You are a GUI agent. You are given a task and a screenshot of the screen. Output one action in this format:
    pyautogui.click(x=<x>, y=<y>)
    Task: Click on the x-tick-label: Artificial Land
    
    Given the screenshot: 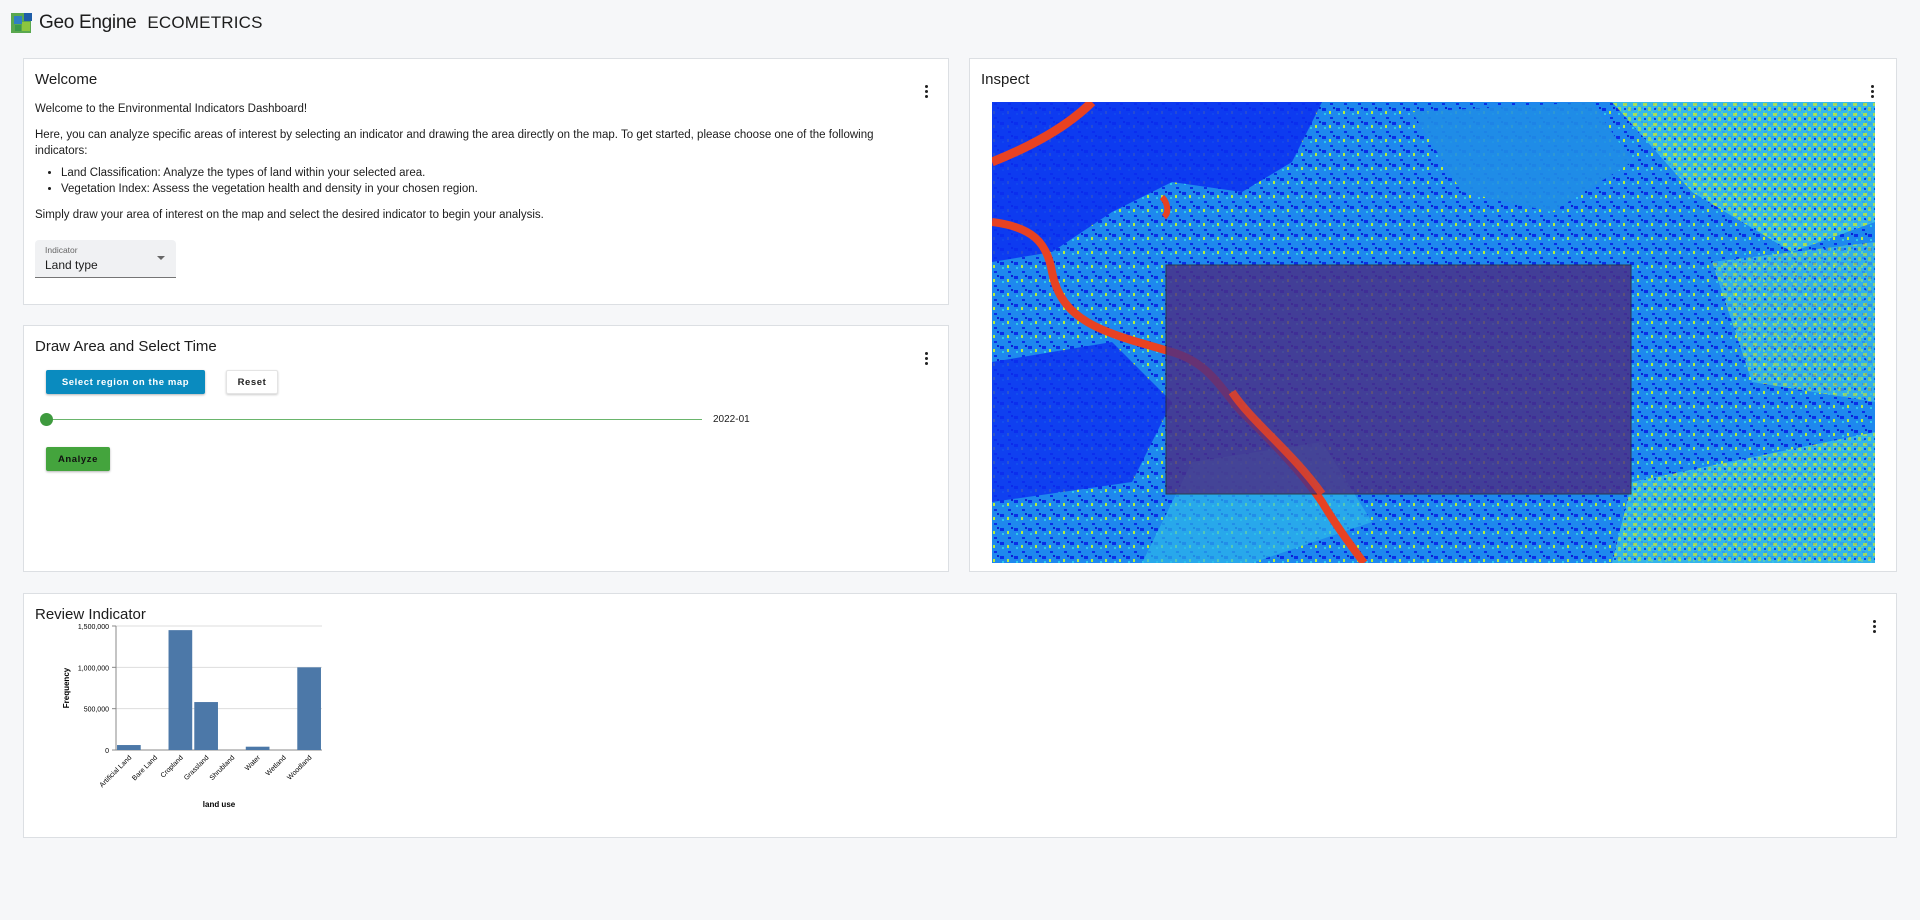 What is the action you would take?
    pyautogui.click(x=116, y=771)
    